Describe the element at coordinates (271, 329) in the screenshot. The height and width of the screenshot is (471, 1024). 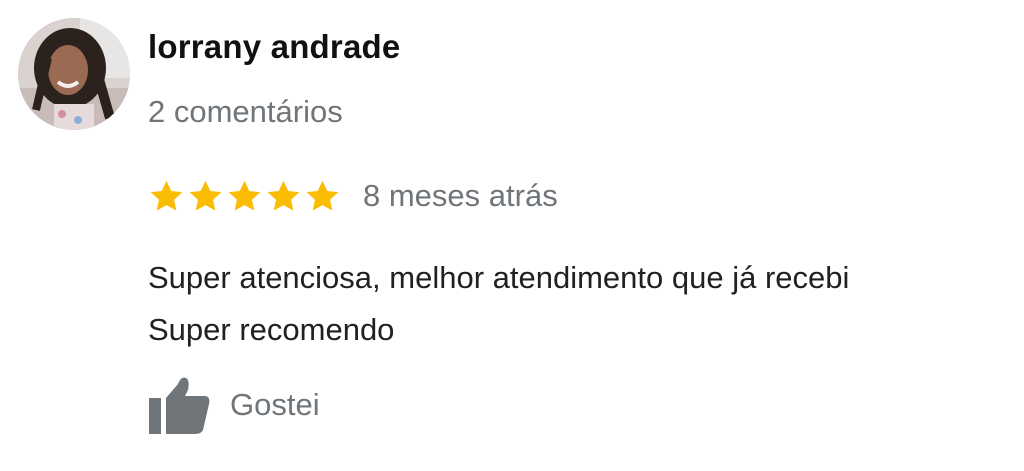
I see `review-text-line: Super recomendo` at that location.